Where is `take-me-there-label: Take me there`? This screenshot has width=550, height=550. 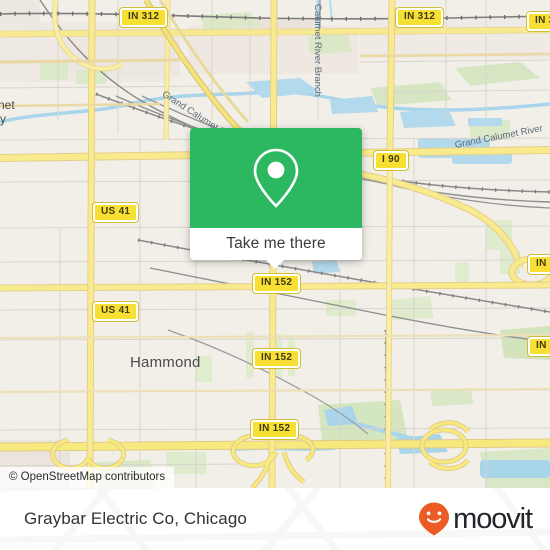 take-me-there-label: Take me there is located at coordinates (276, 243).